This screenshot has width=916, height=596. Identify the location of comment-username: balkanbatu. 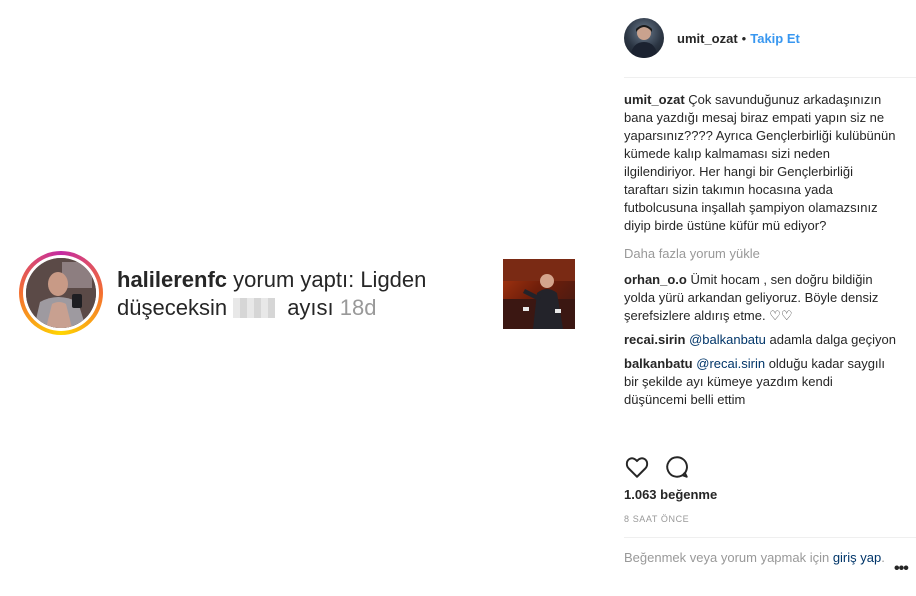
(658, 363).